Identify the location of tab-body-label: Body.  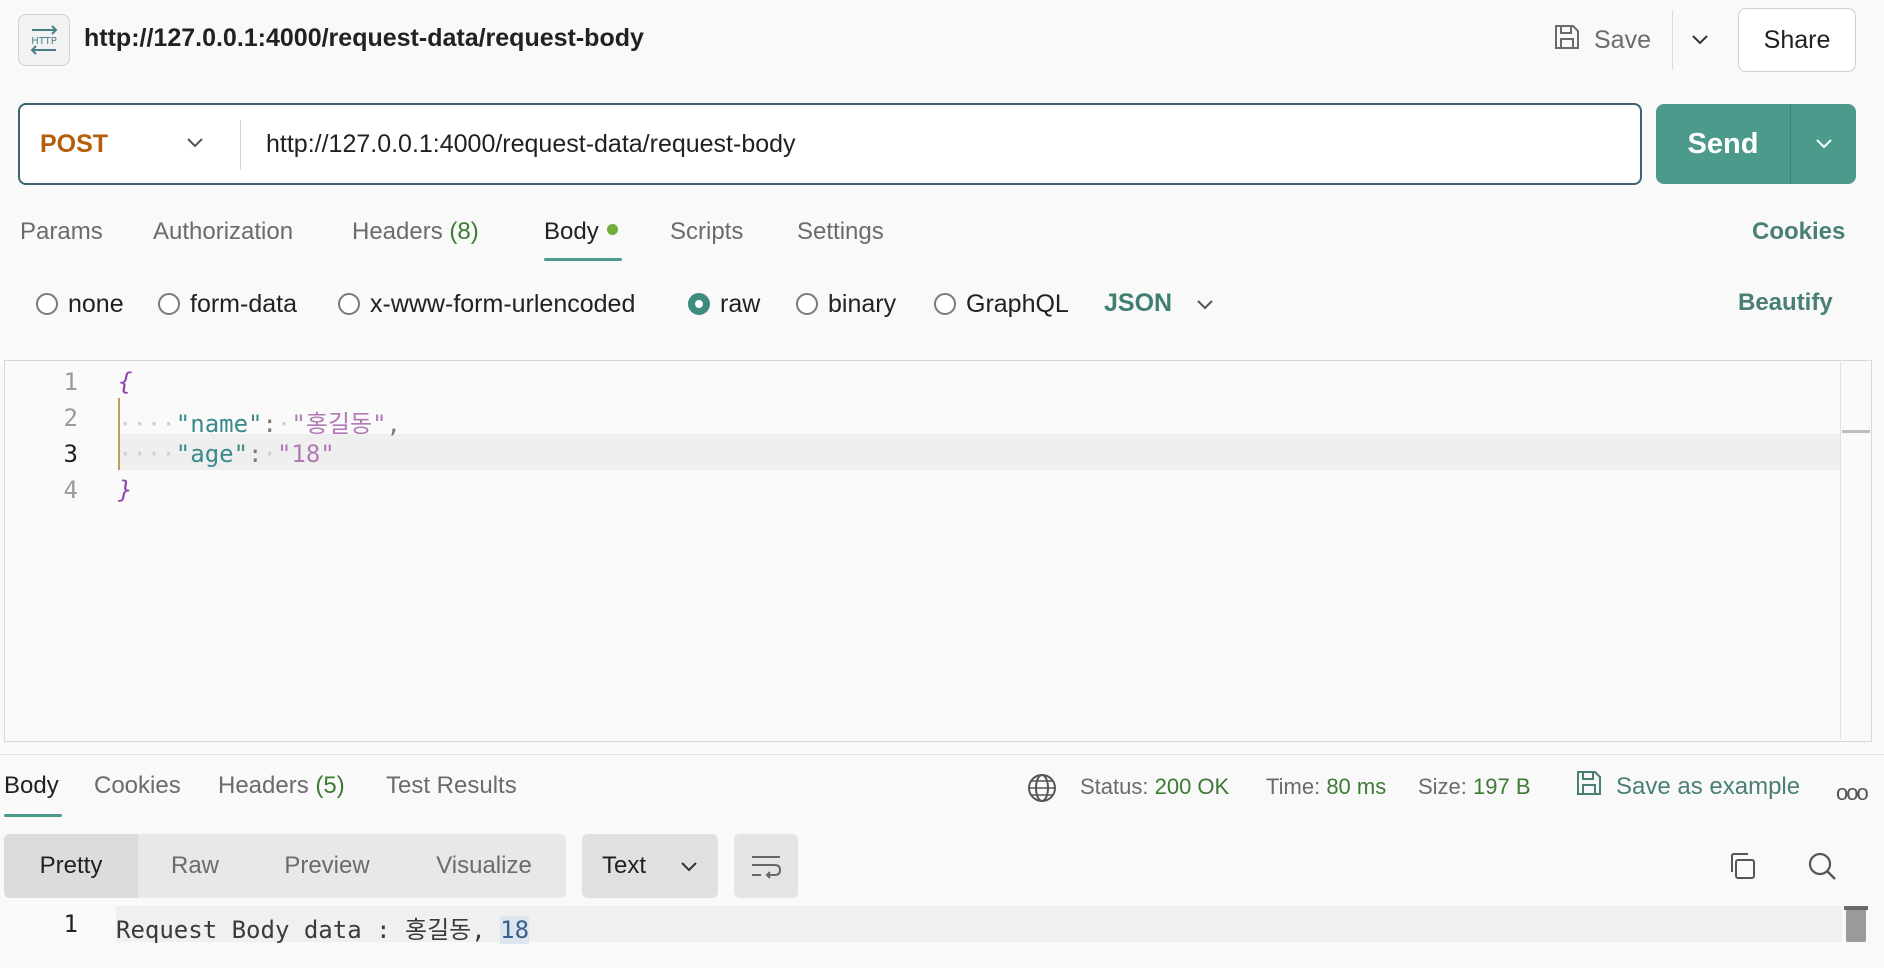
(571, 231).